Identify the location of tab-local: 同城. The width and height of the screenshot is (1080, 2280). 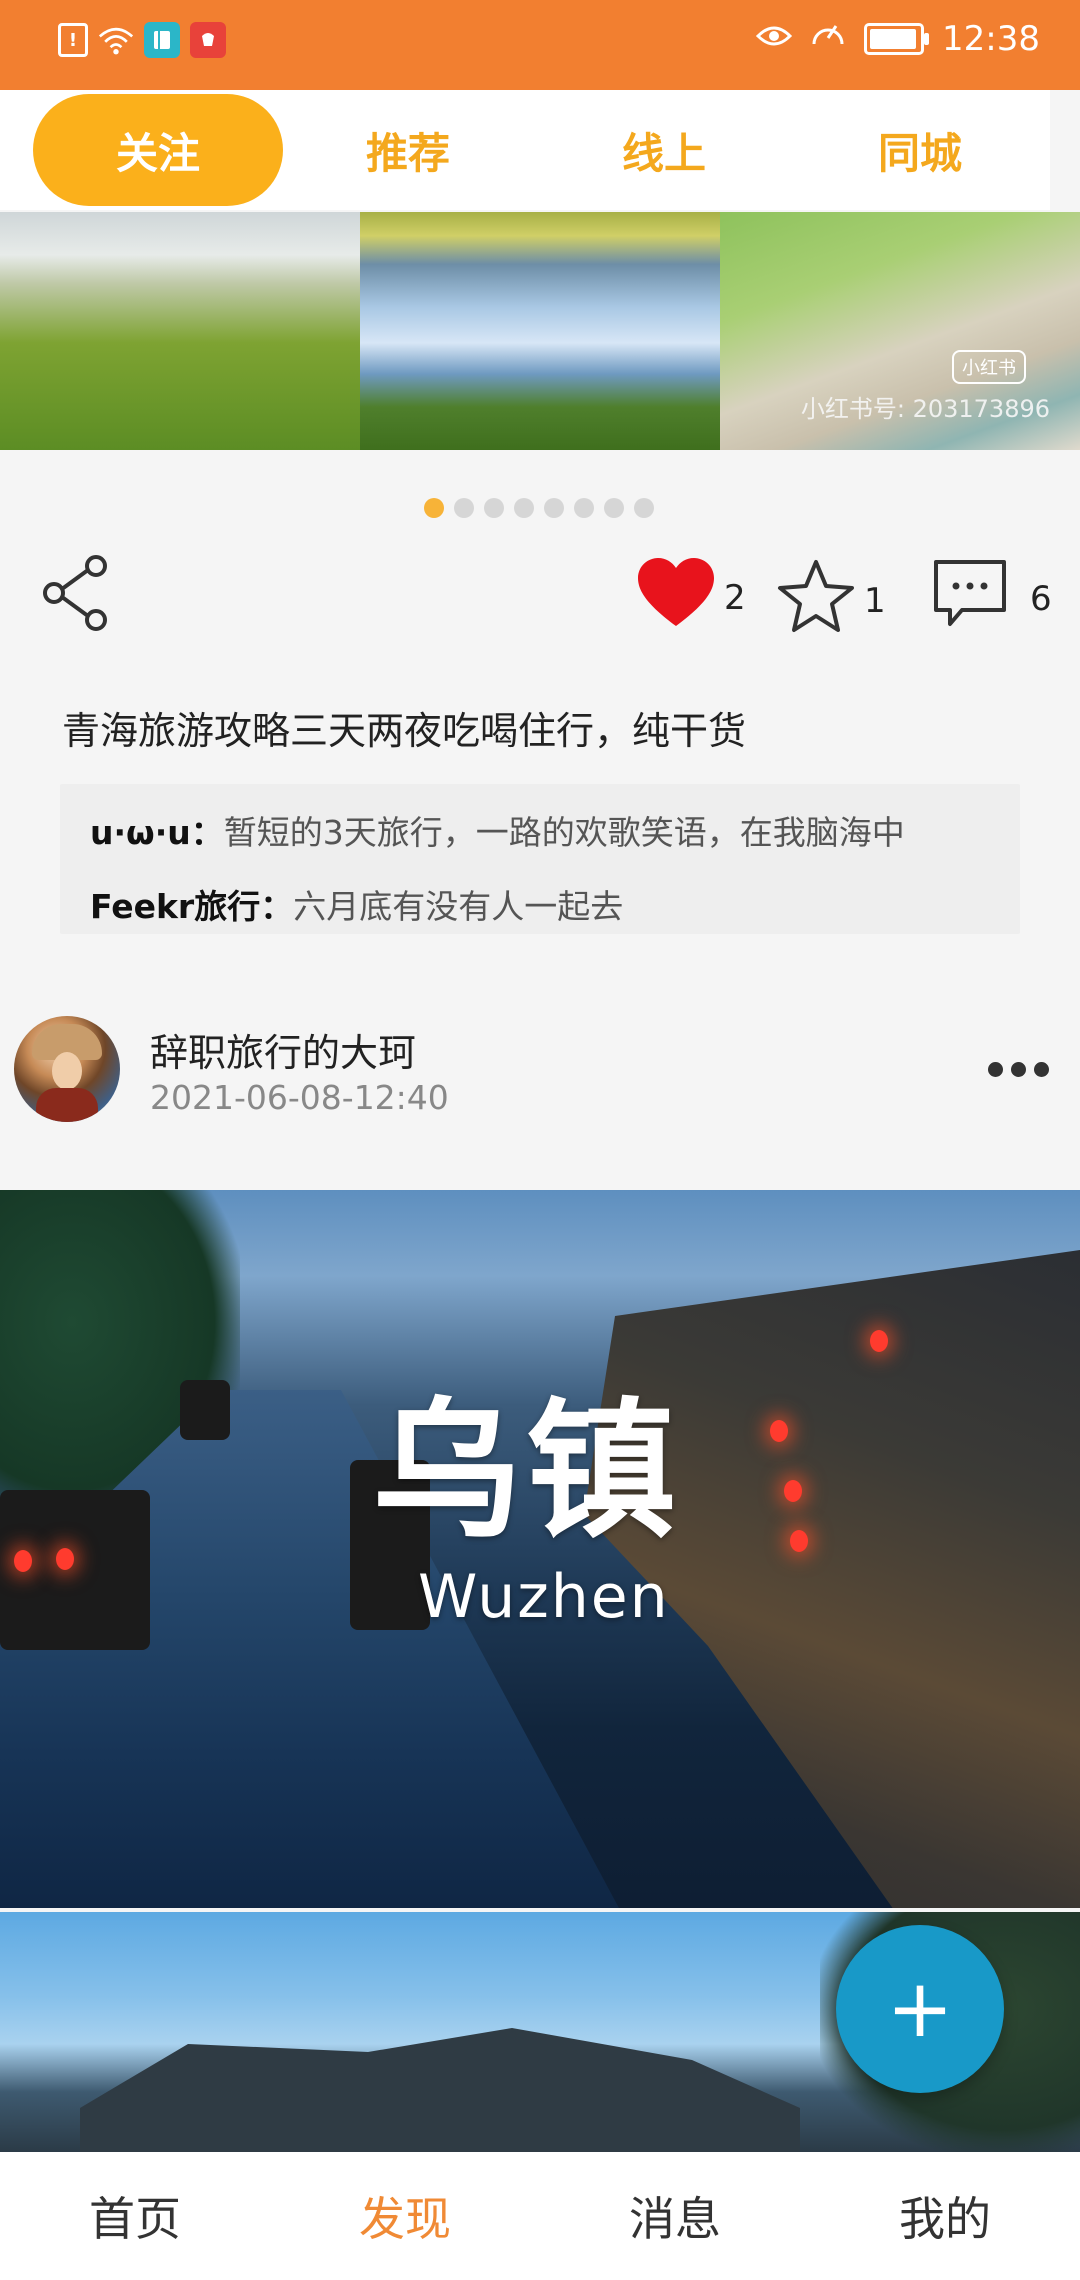
(920, 150).